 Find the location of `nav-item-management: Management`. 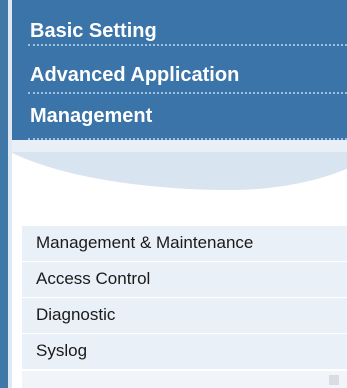

nav-item-management: Management is located at coordinates (179, 118).